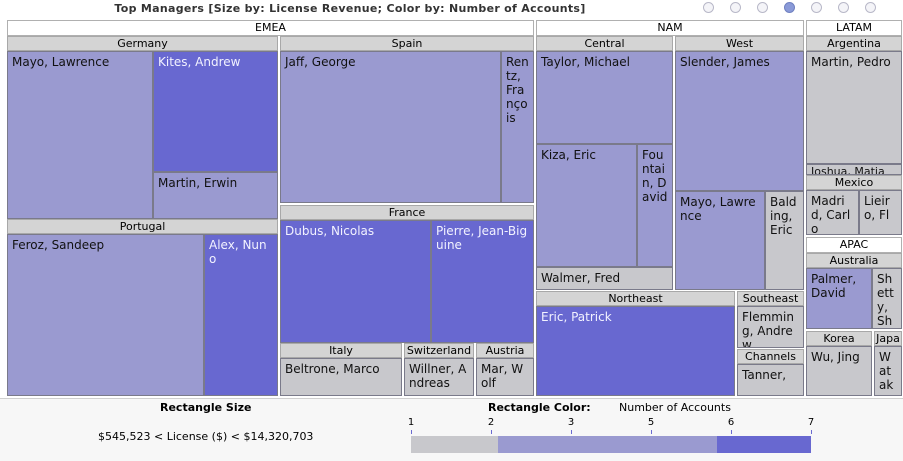 Image resolution: width=903 pixels, height=461 pixels. Describe the element at coordinates (439, 350) in the screenshot. I see `country-header: Switzerland` at that location.